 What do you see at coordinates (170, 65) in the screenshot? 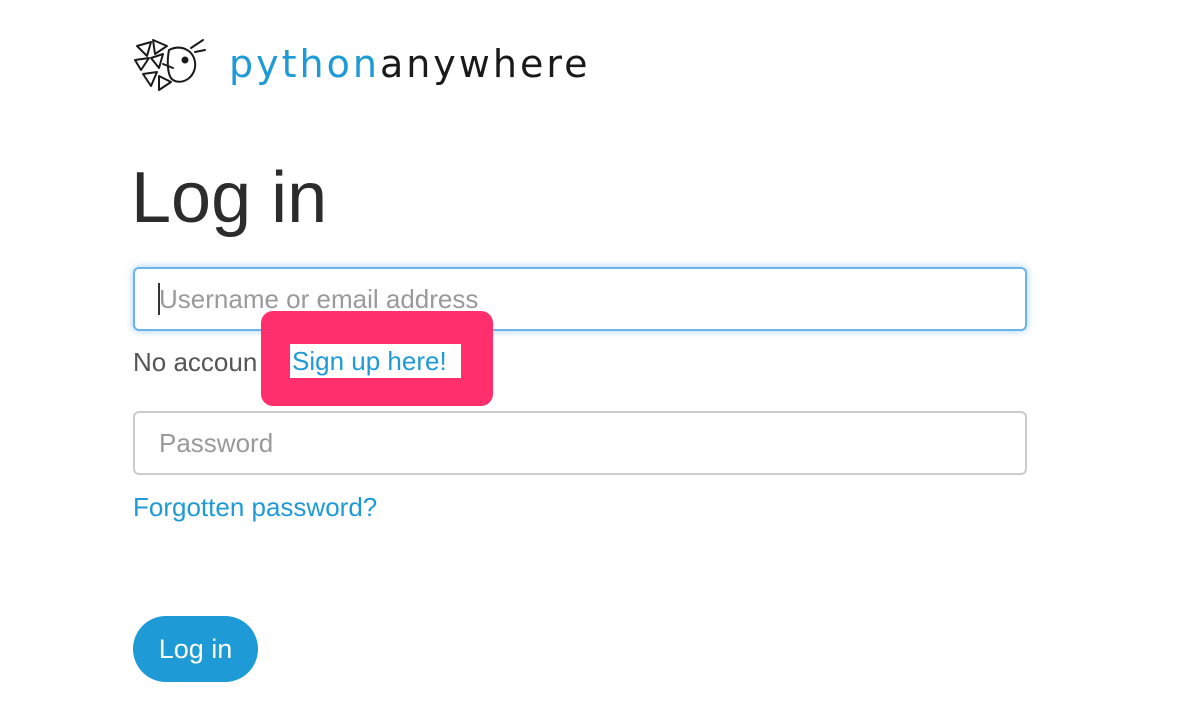
I see `pythonanywhere-logo-icon` at bounding box center [170, 65].